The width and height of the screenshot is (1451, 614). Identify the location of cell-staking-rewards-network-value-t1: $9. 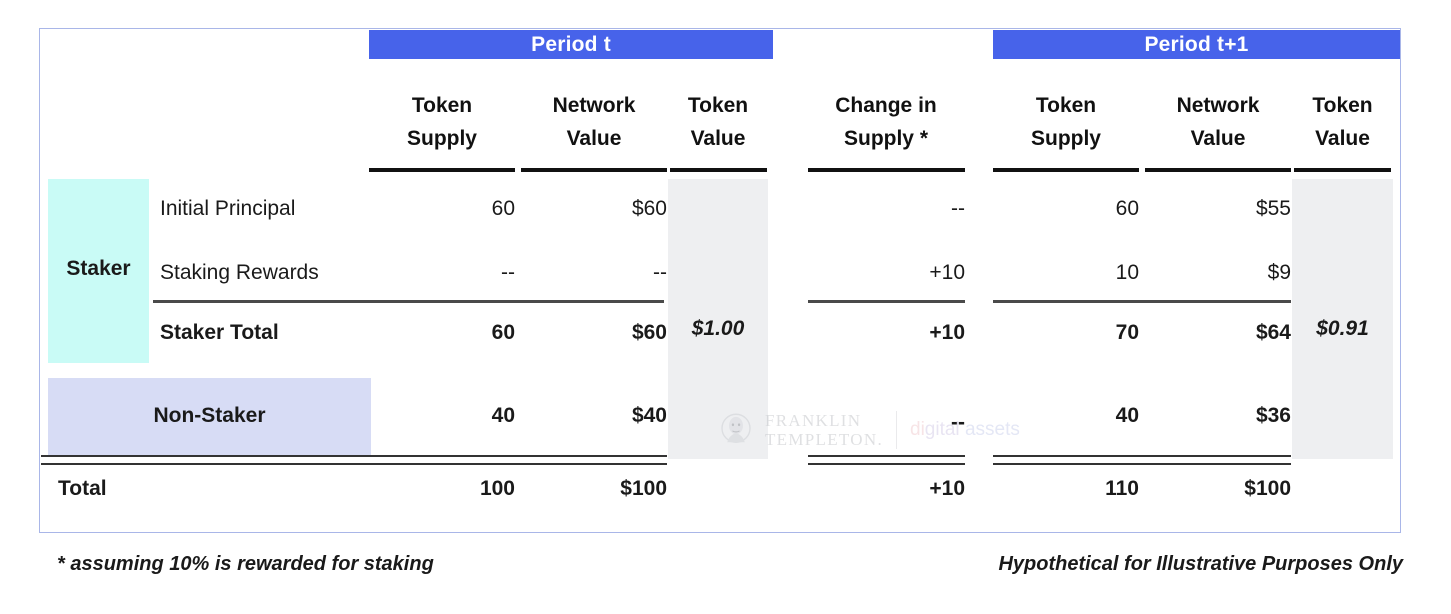
(1279, 272).